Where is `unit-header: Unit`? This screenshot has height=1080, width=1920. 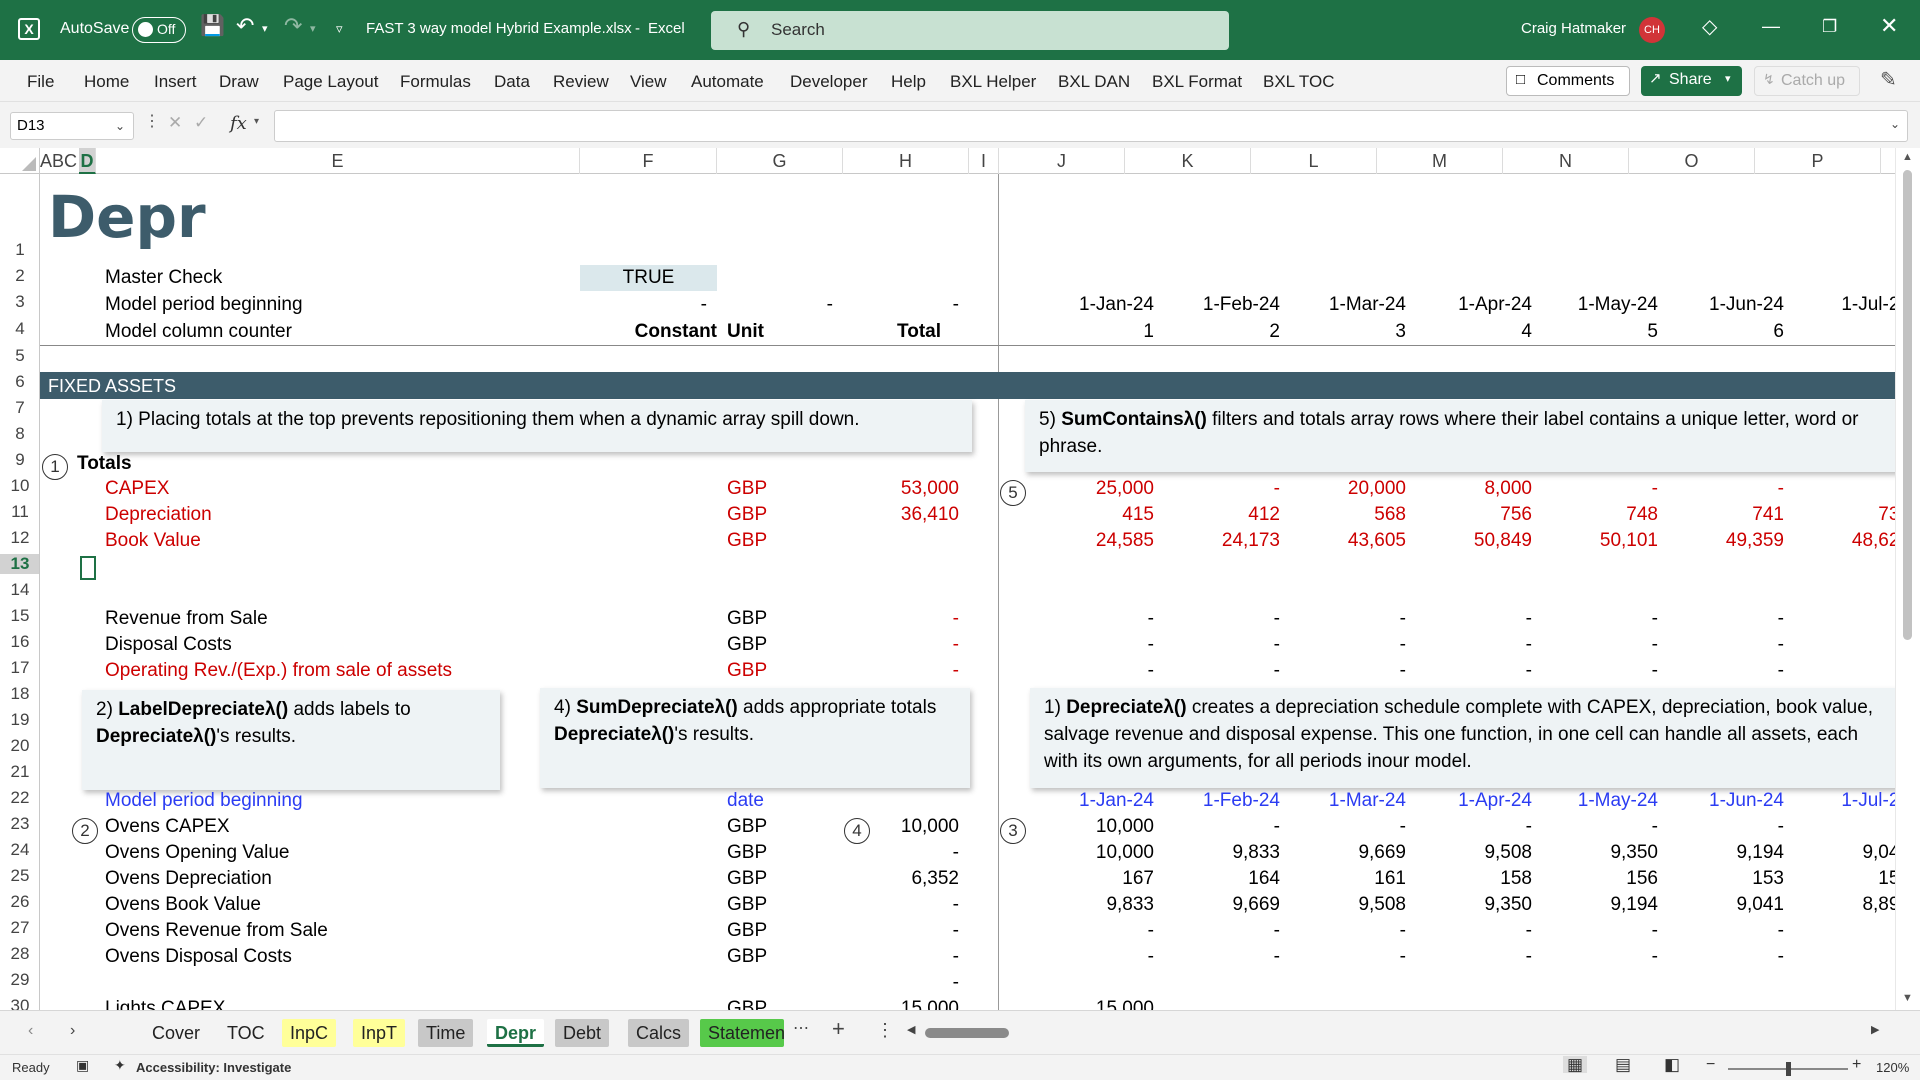 unit-header: Unit is located at coordinates (745, 332).